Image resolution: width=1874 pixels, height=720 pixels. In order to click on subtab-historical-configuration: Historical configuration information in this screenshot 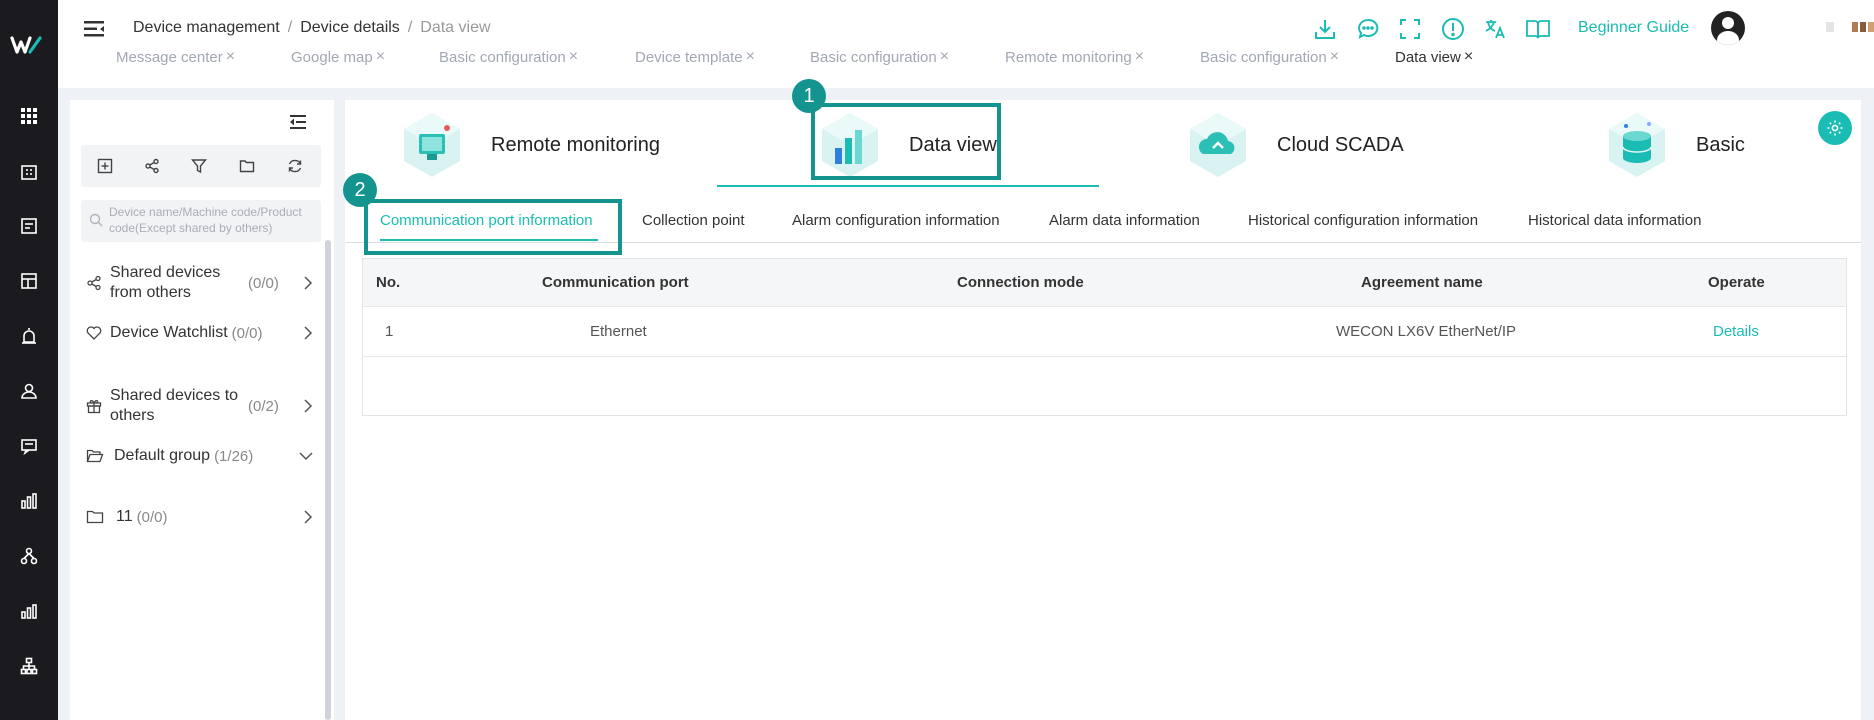, I will do `click(1363, 220)`.